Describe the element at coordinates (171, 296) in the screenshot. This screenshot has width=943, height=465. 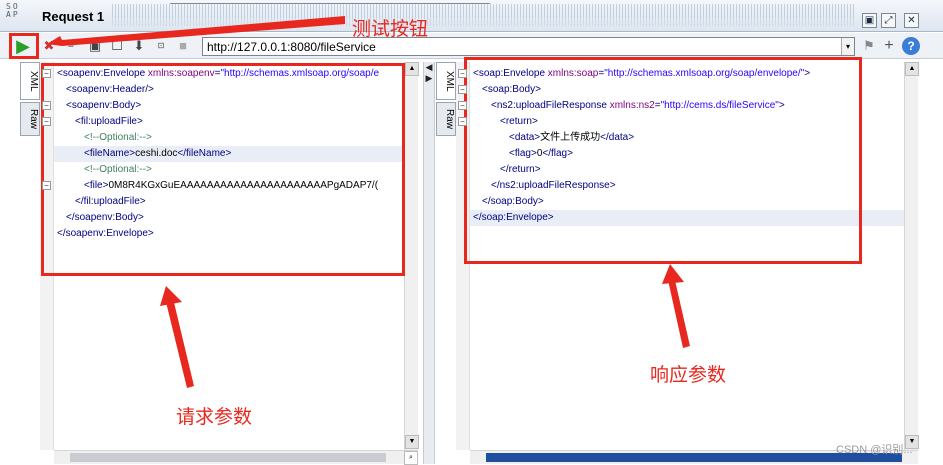
I see `arrow-to-request-box-head` at that location.